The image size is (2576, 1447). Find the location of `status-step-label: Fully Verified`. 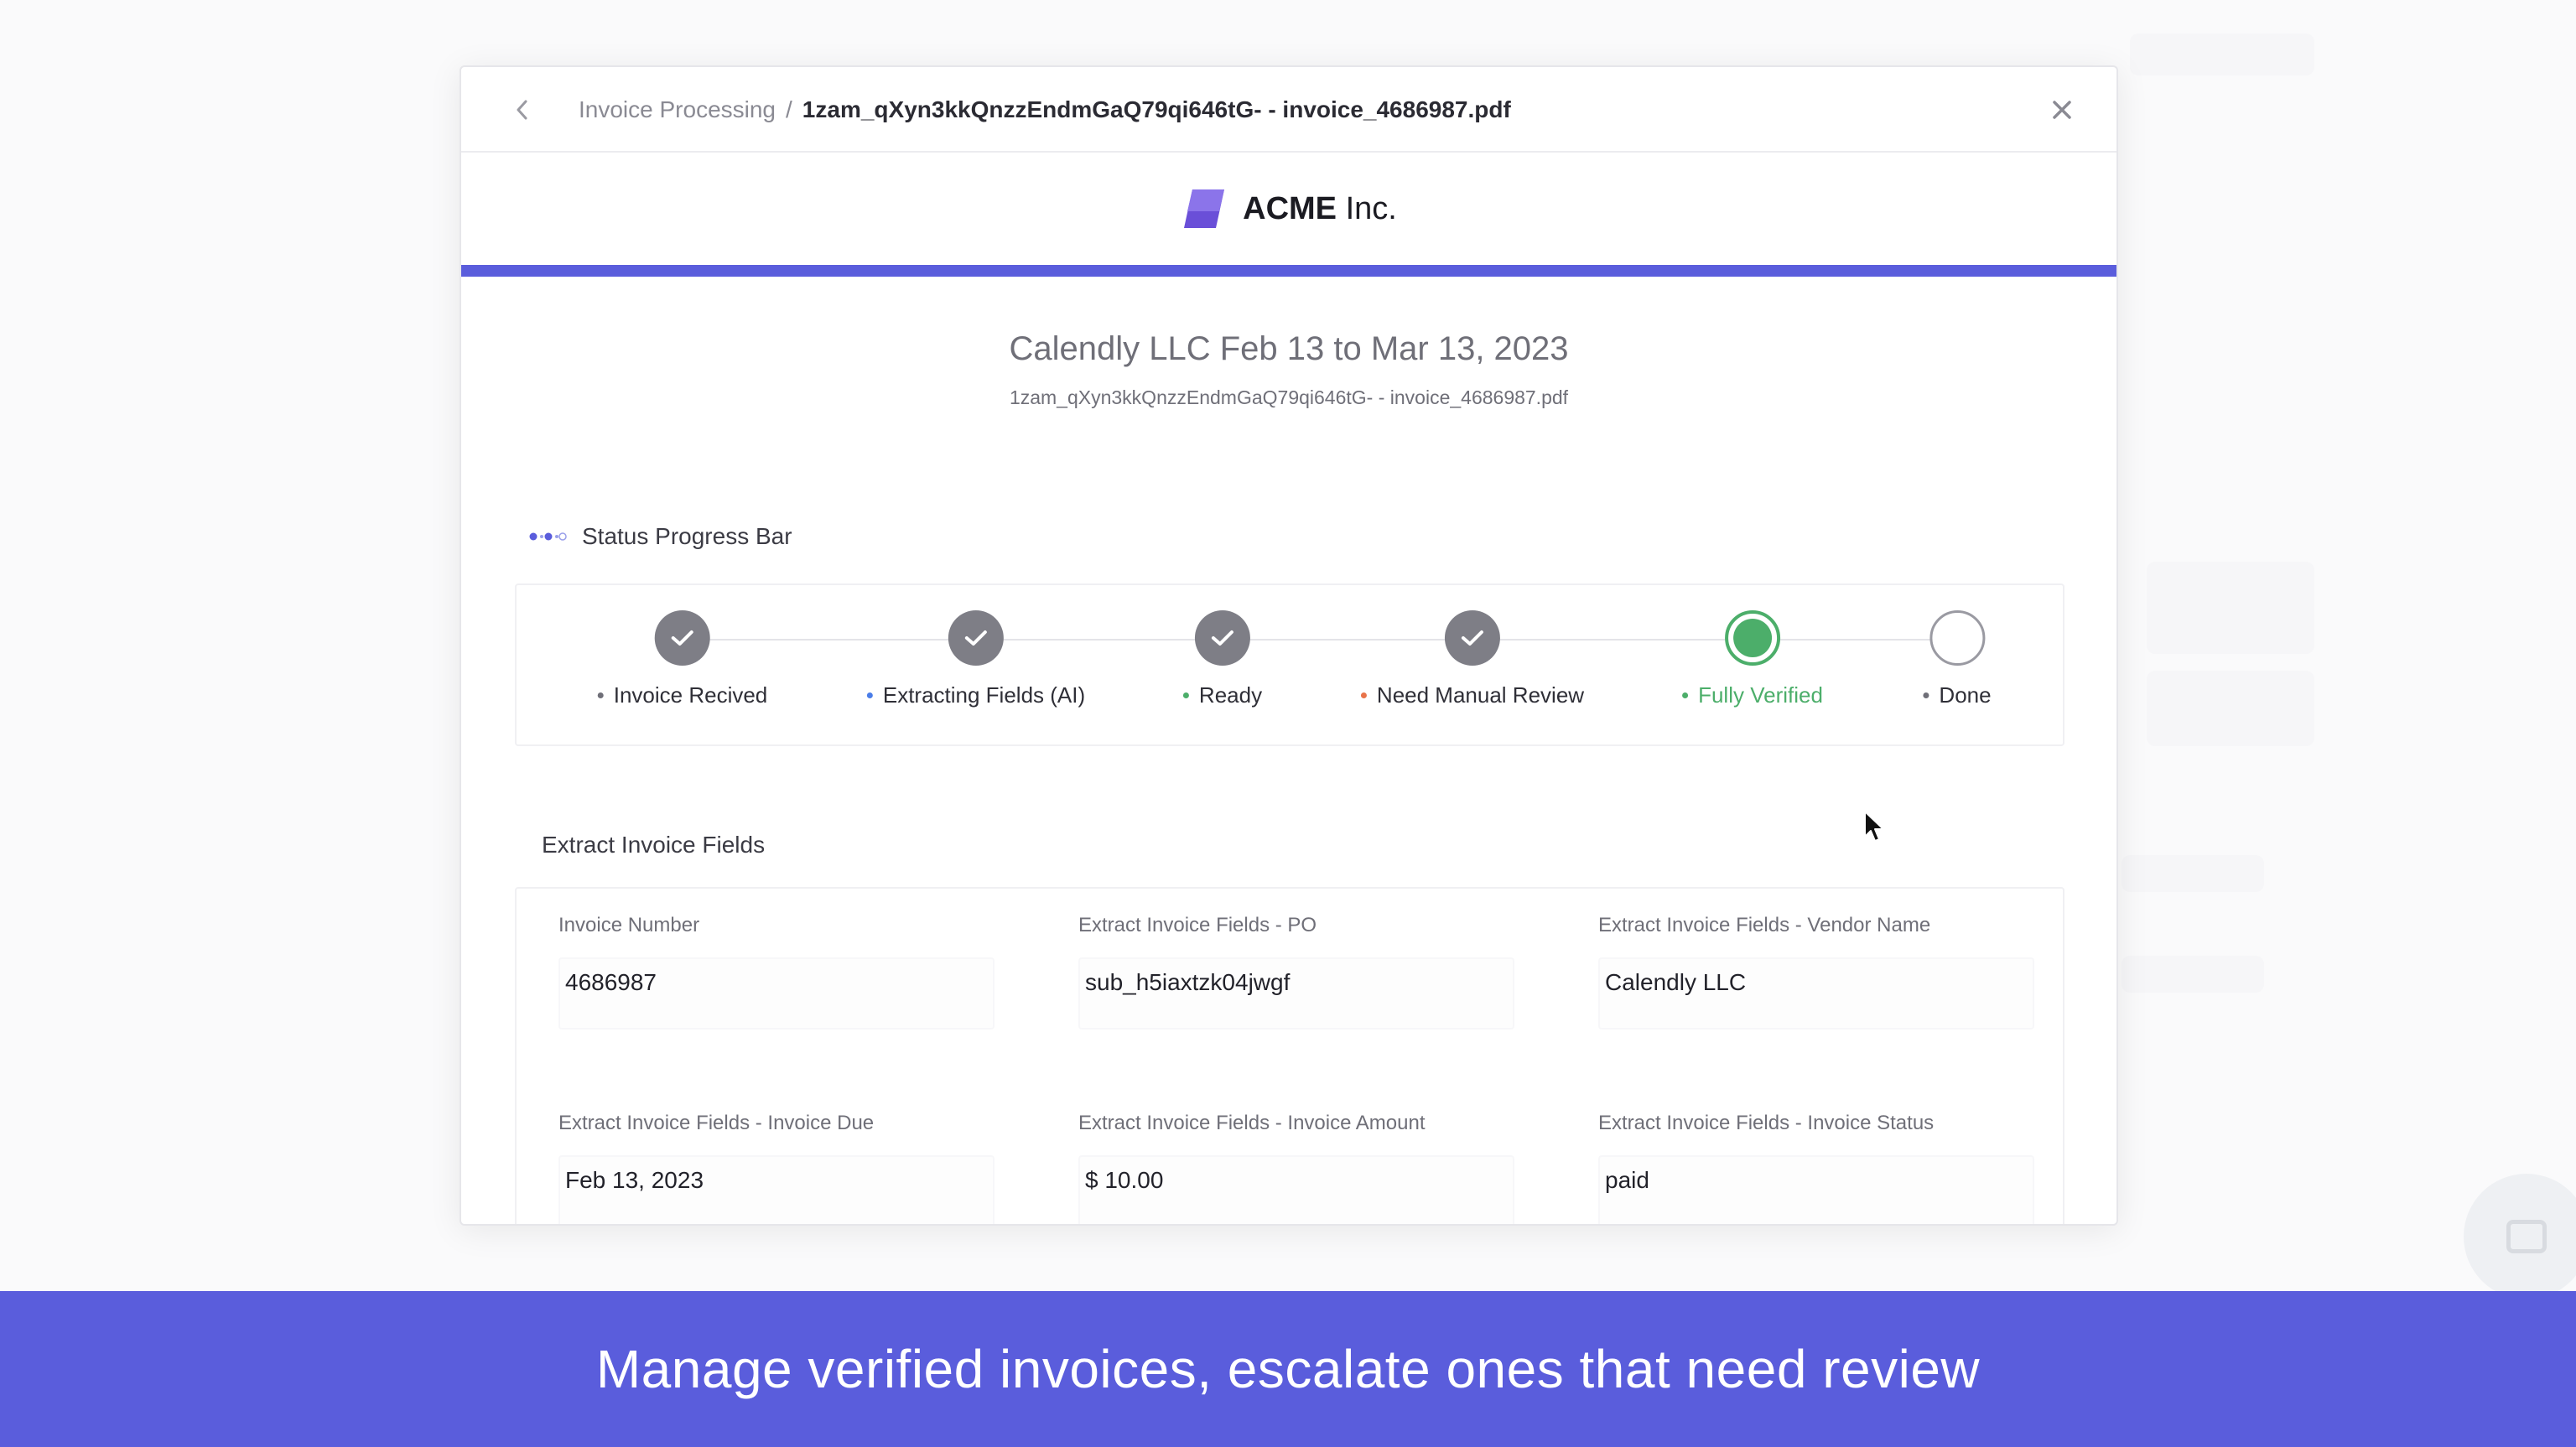

status-step-label: Fully Verified is located at coordinates (1752, 695).